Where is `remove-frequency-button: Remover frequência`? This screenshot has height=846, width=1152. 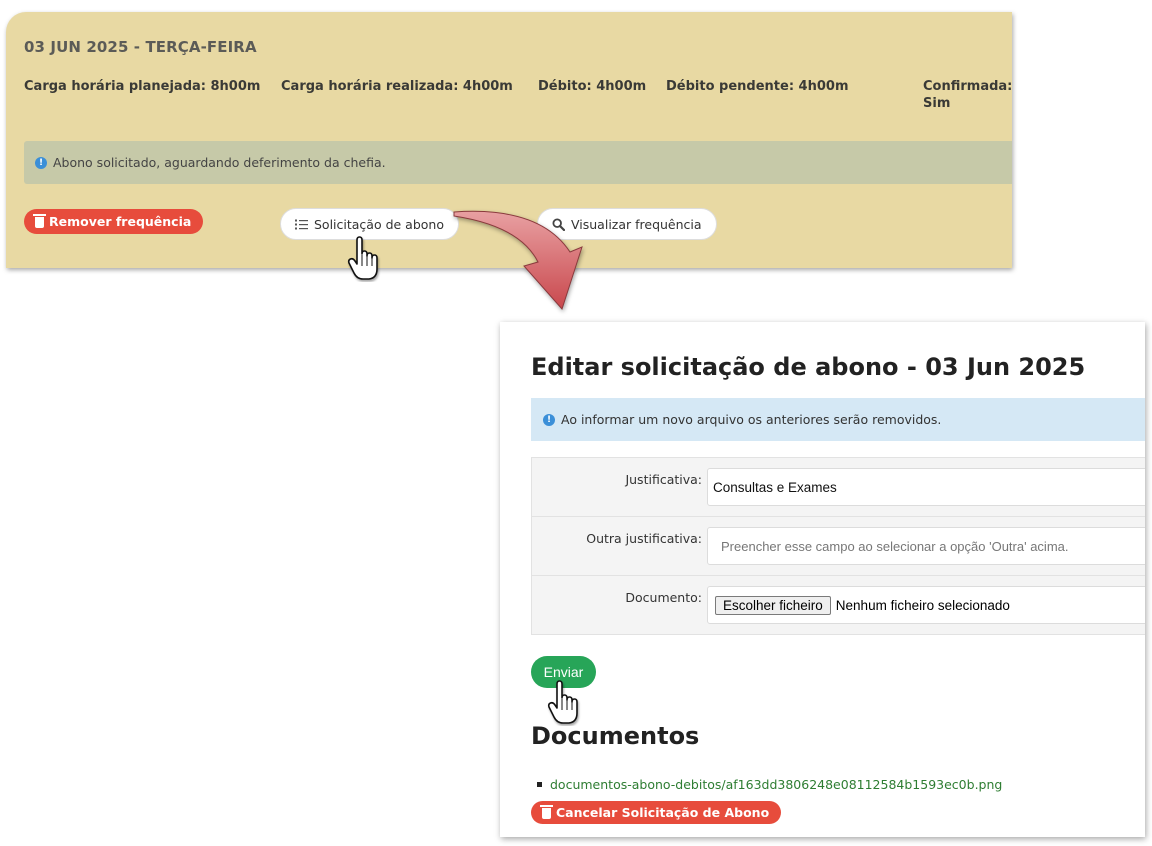 remove-frequency-button: Remover frequência is located at coordinates (114, 221).